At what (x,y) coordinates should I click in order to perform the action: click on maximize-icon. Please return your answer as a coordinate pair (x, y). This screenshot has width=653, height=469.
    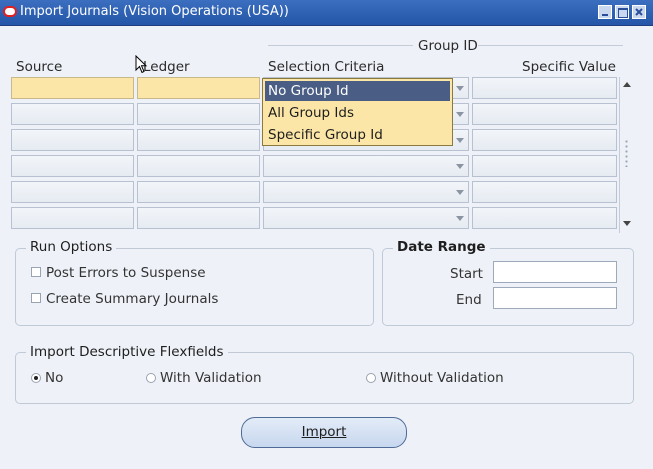
    Looking at the image, I should click on (622, 12).